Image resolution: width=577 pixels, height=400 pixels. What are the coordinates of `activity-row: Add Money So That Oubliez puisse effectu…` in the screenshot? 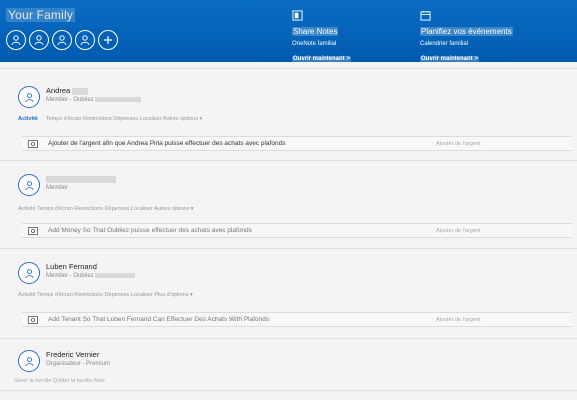 It's located at (297, 230).